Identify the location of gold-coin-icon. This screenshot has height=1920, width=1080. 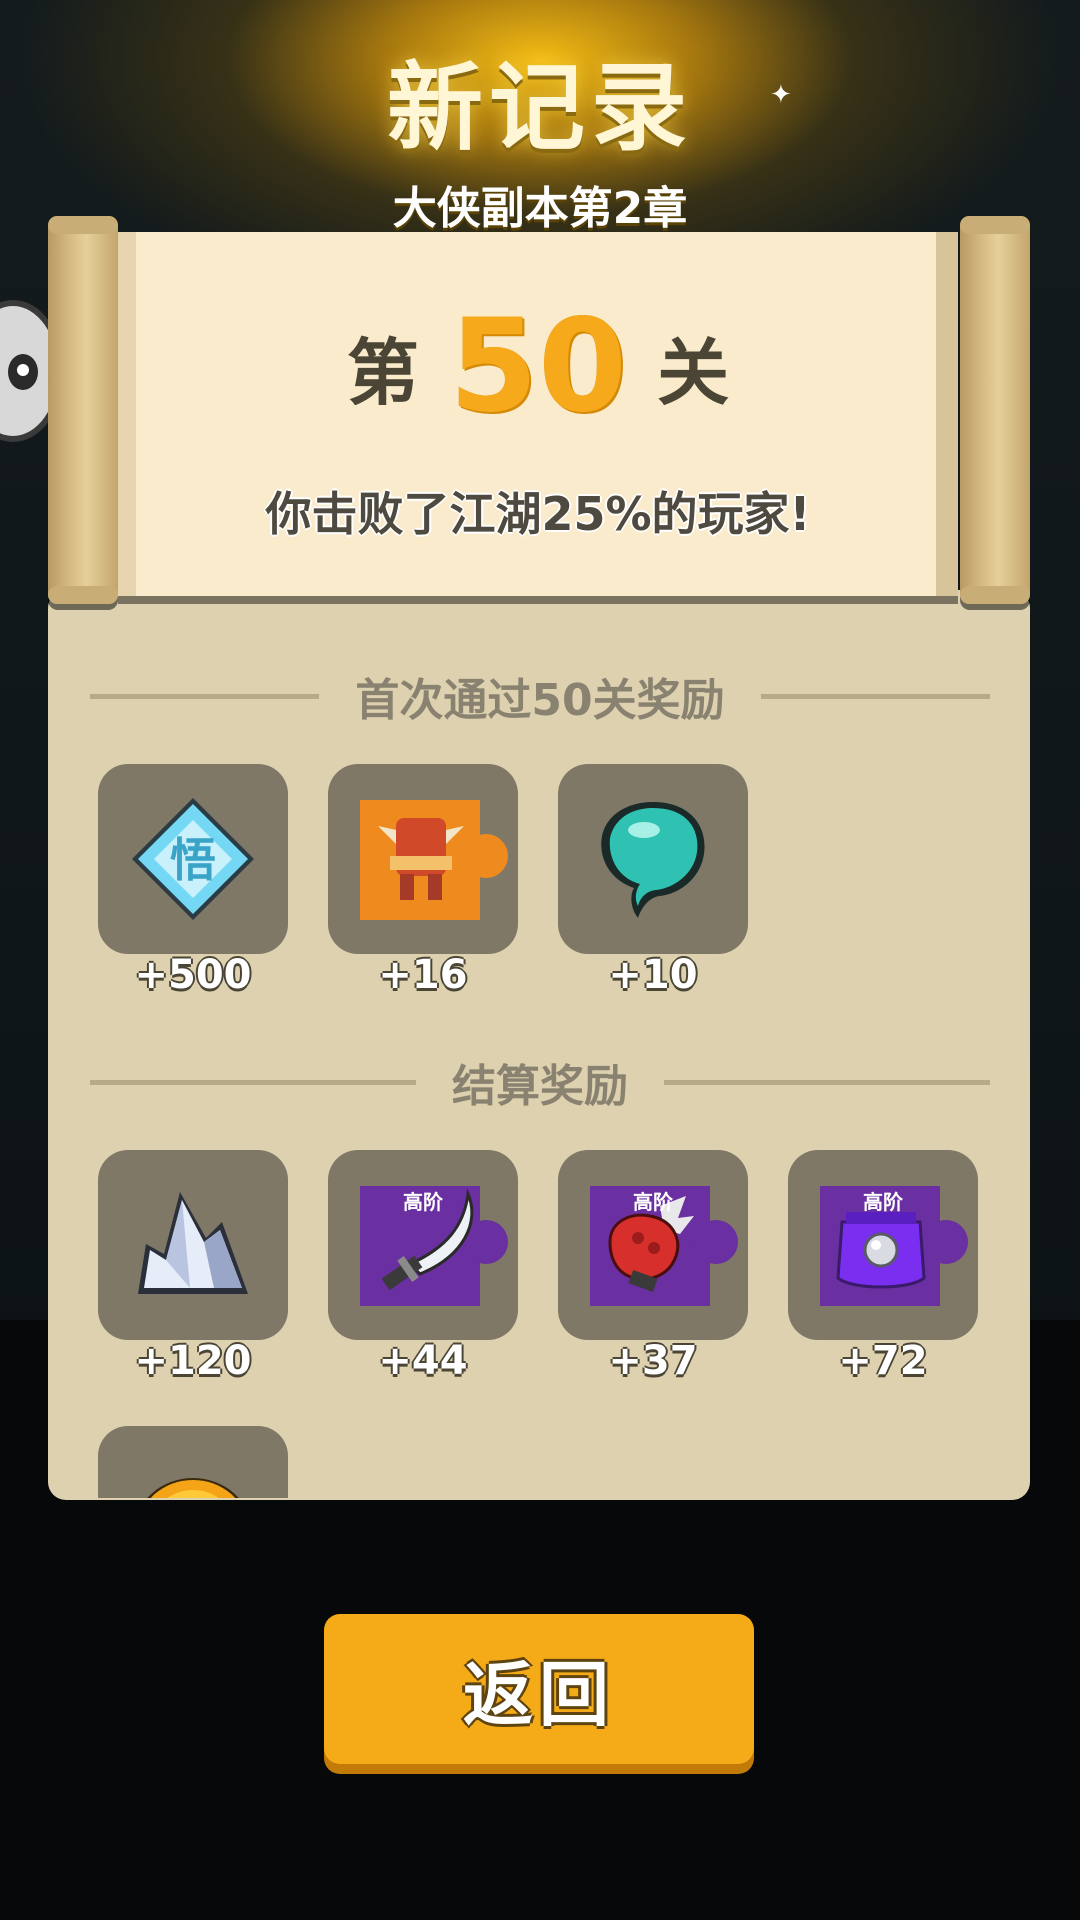
(193, 1478).